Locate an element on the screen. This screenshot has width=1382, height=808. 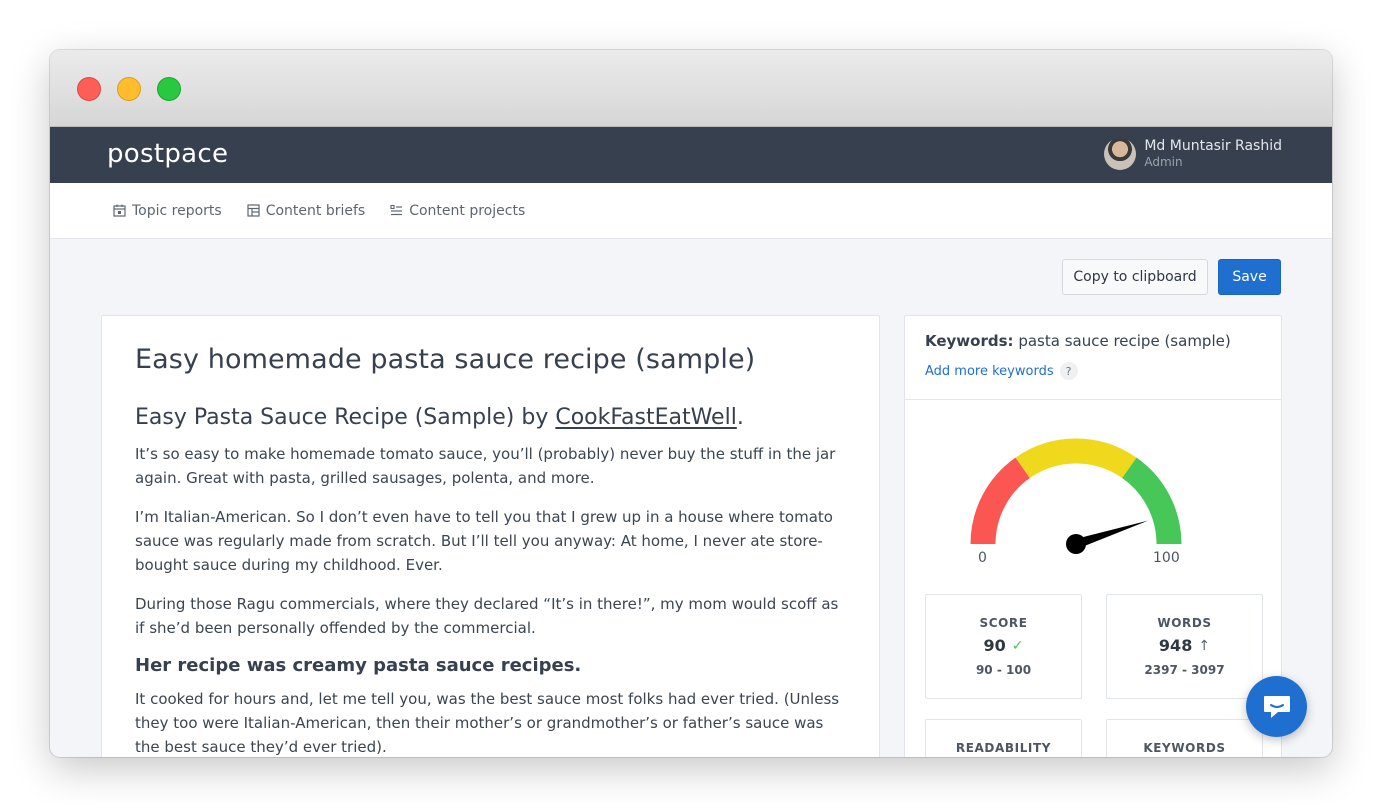
user-name: Md Muntasir Rashid is located at coordinates (1213, 146).